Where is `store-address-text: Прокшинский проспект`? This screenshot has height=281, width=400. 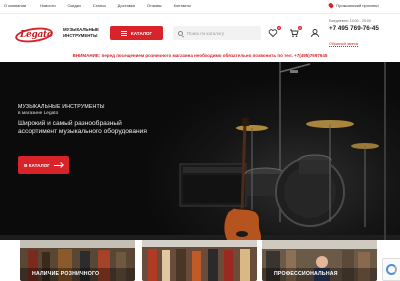
store-address-text: Прокшинский проспект is located at coordinates (357, 5).